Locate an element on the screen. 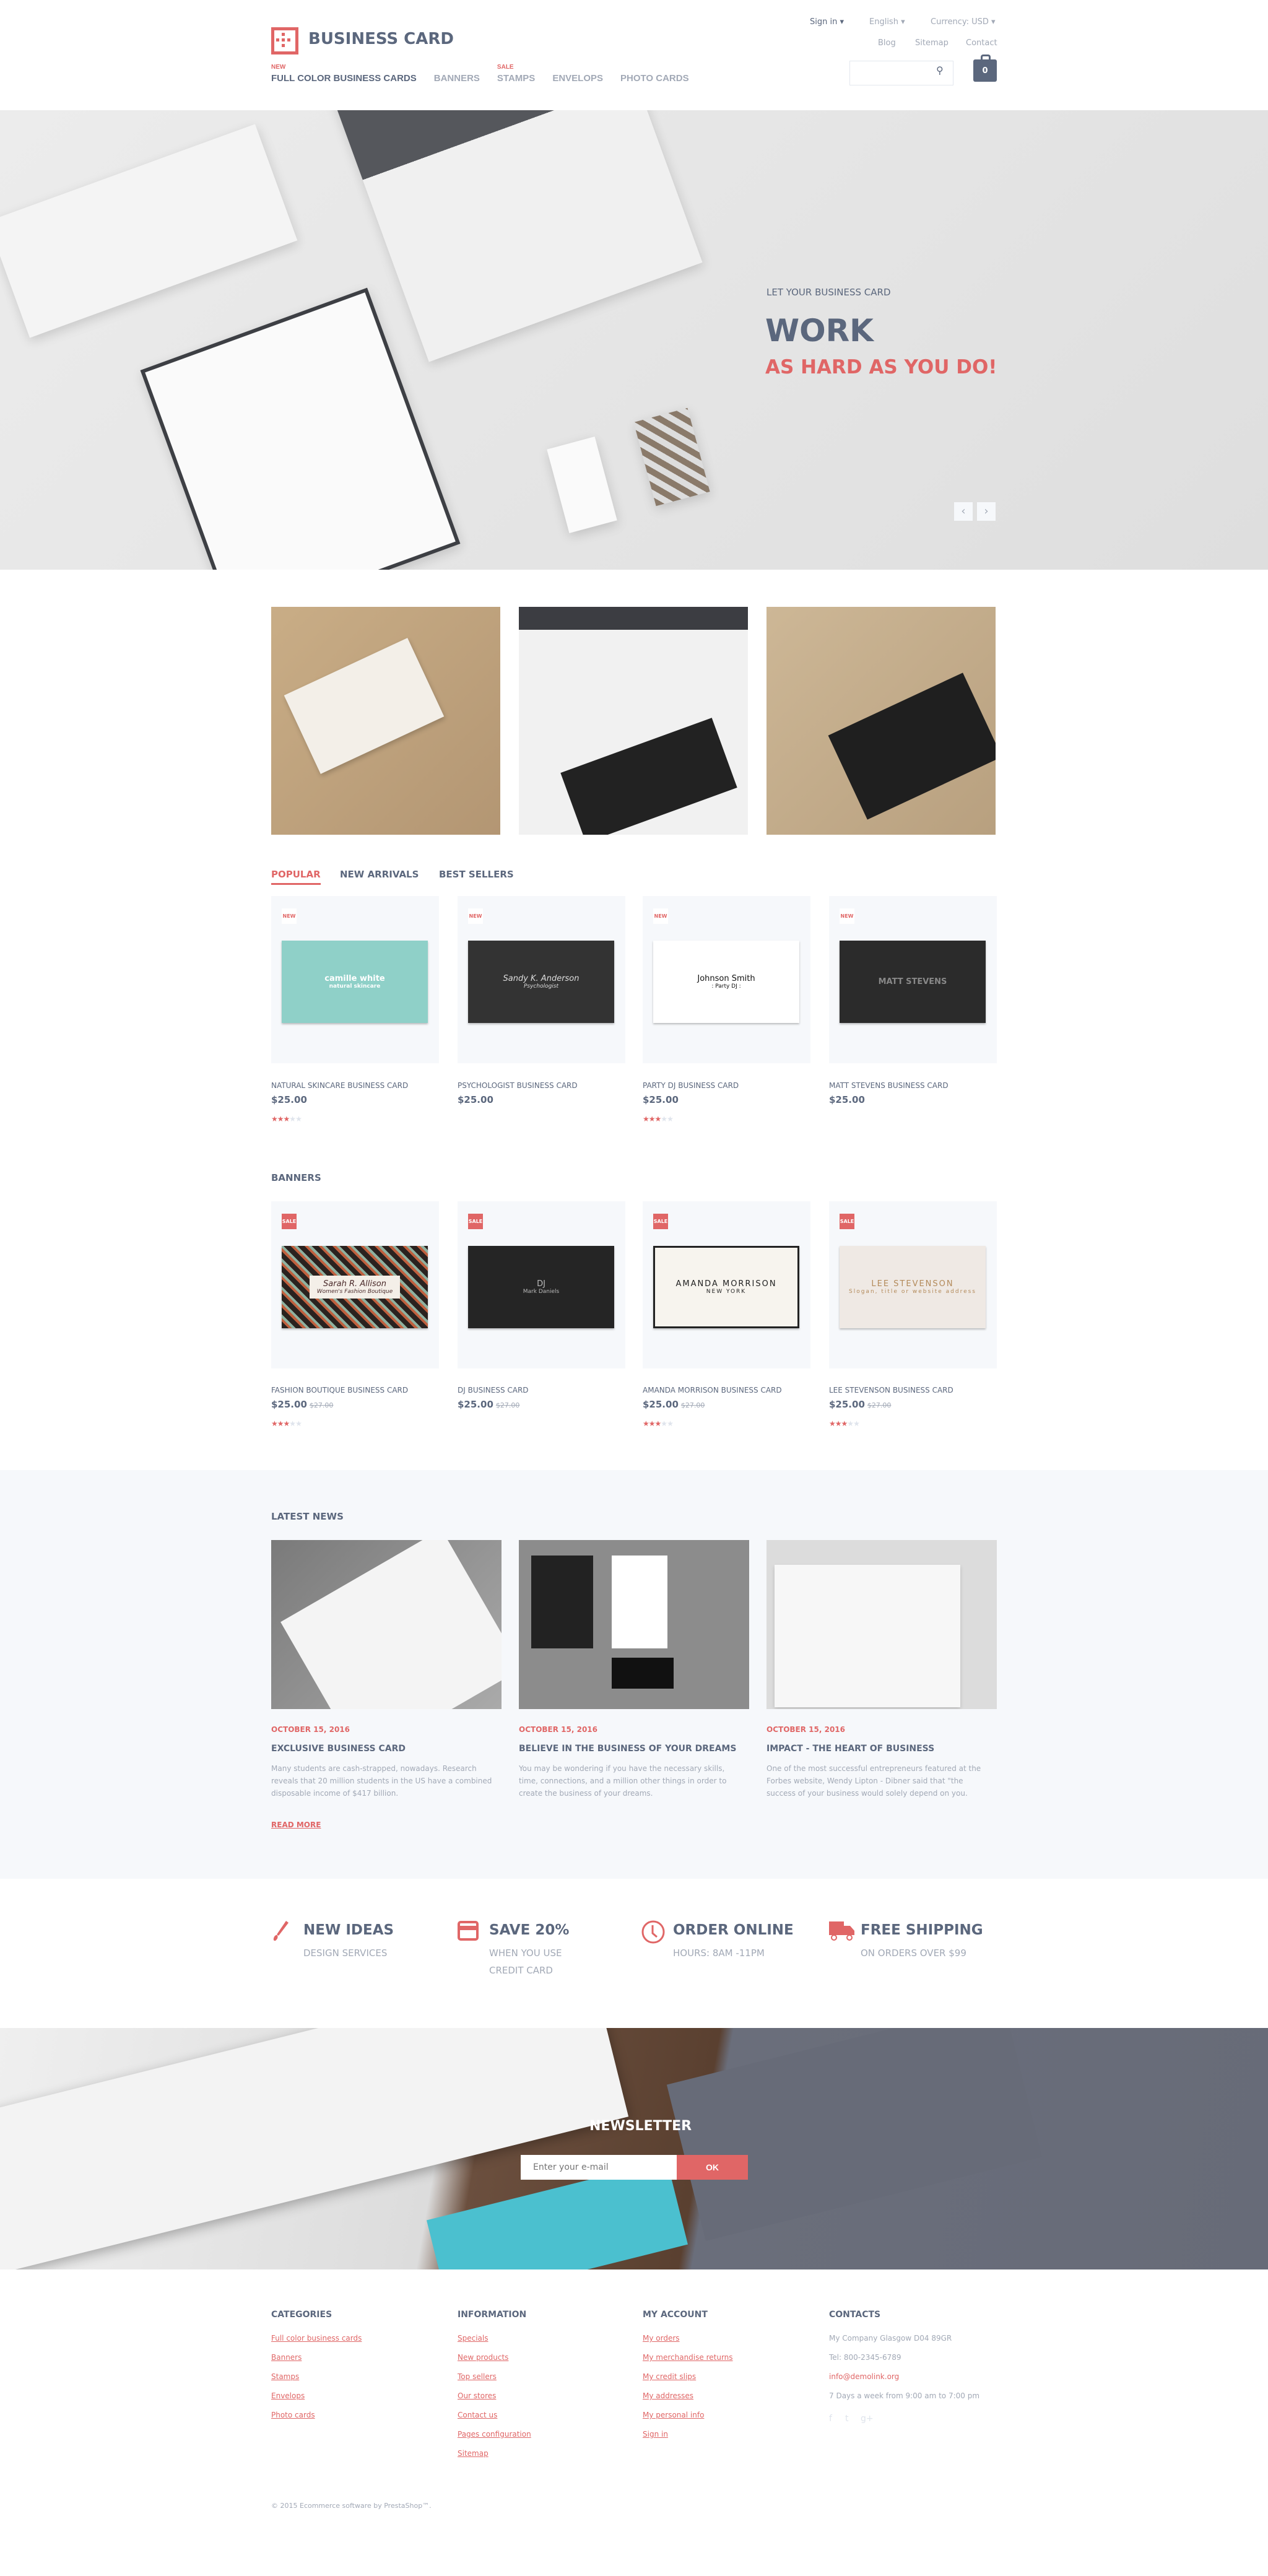 This screenshot has height=2576, width=1268. sitemap-link: Sitemap is located at coordinates (932, 43).